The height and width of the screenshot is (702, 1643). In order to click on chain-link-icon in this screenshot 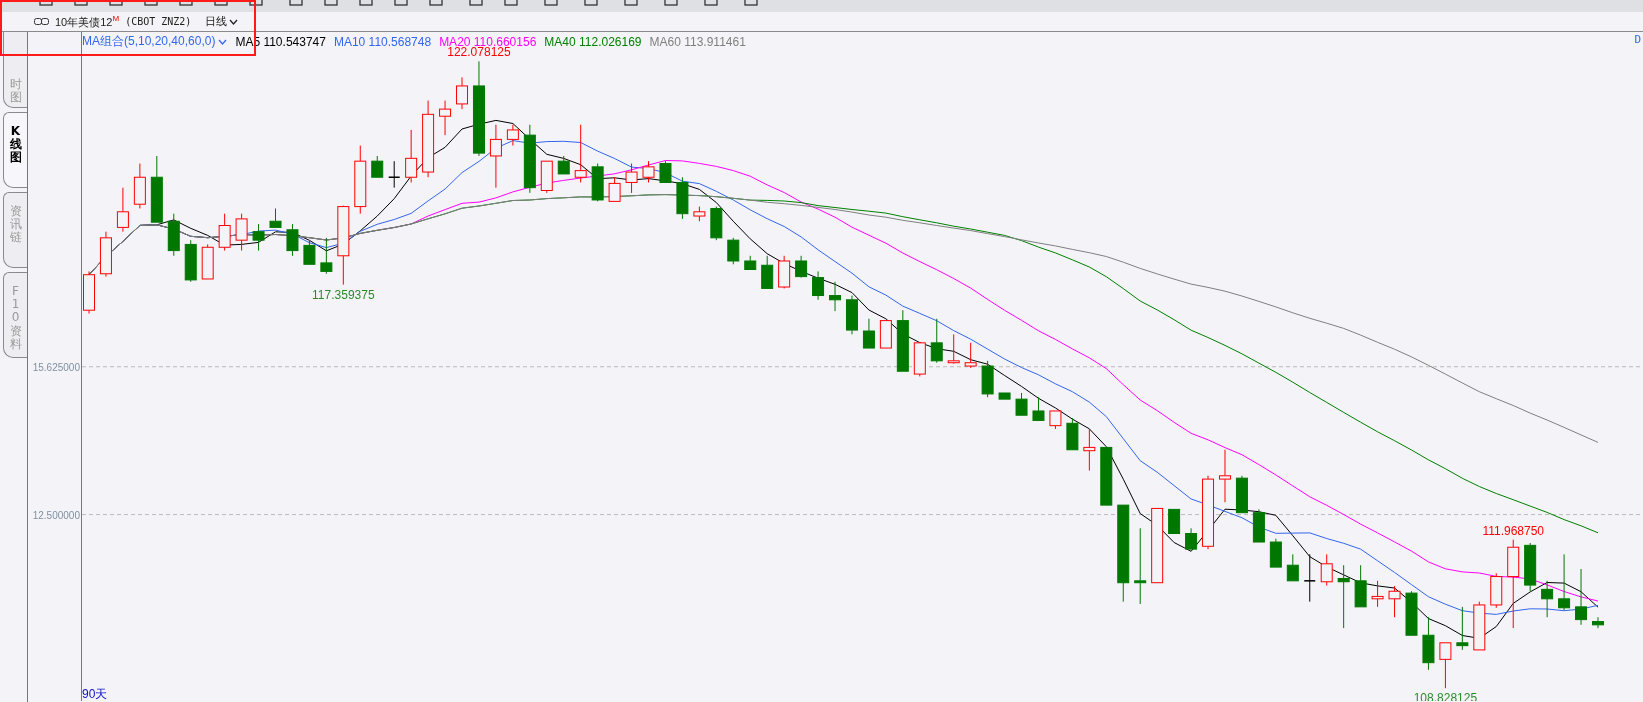, I will do `click(41, 21)`.